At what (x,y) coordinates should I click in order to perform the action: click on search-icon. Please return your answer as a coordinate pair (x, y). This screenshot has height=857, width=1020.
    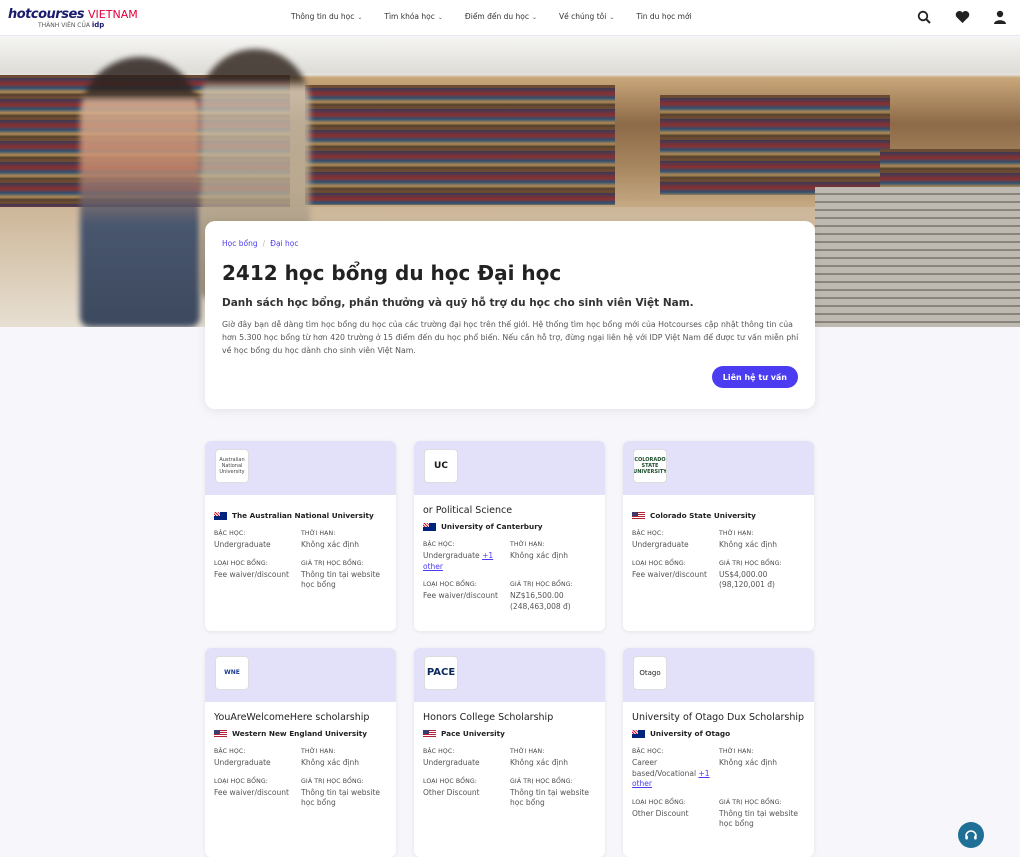
    Looking at the image, I should click on (924, 17).